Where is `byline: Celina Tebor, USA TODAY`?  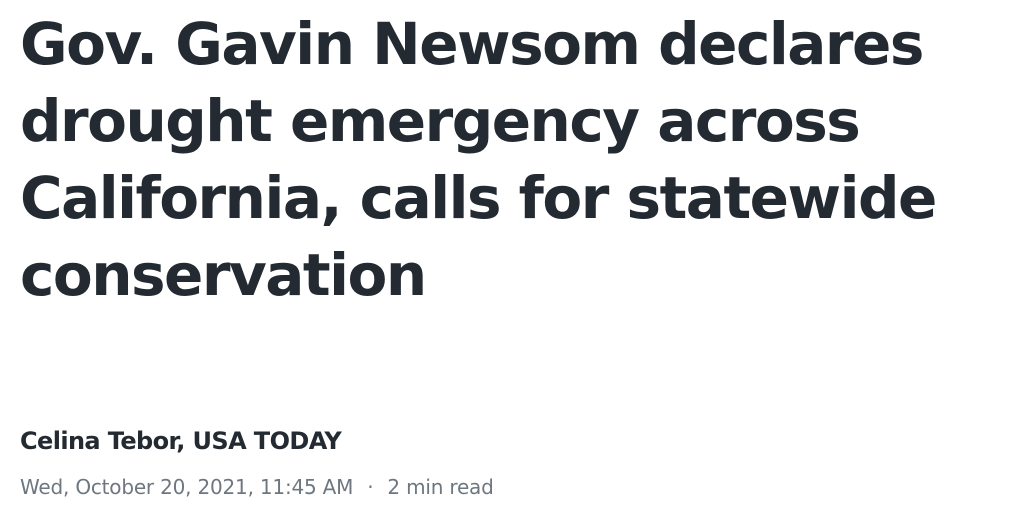 byline: Celina Tebor, USA TODAY is located at coordinates (181, 441).